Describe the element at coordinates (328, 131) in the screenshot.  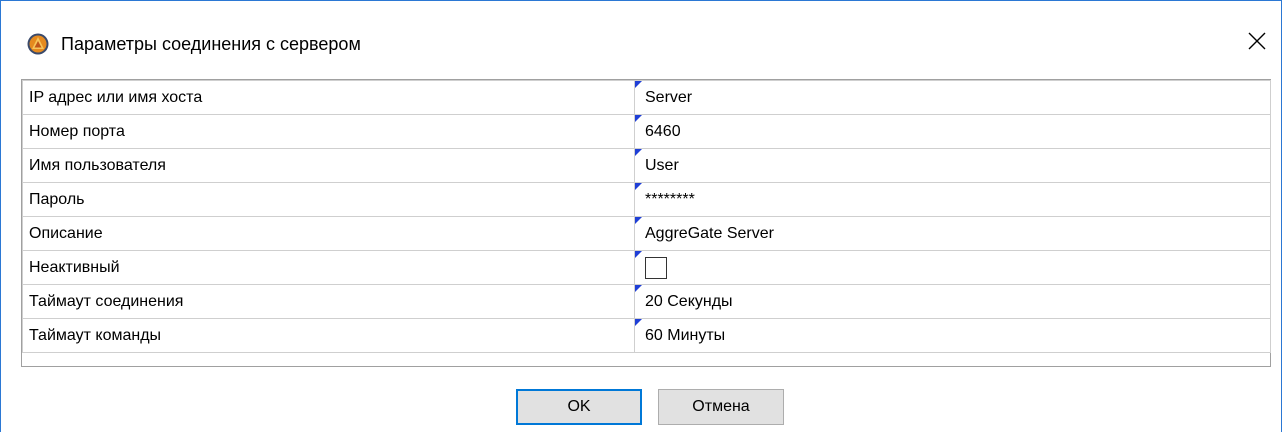
I see `property-name: Номер порта` at that location.